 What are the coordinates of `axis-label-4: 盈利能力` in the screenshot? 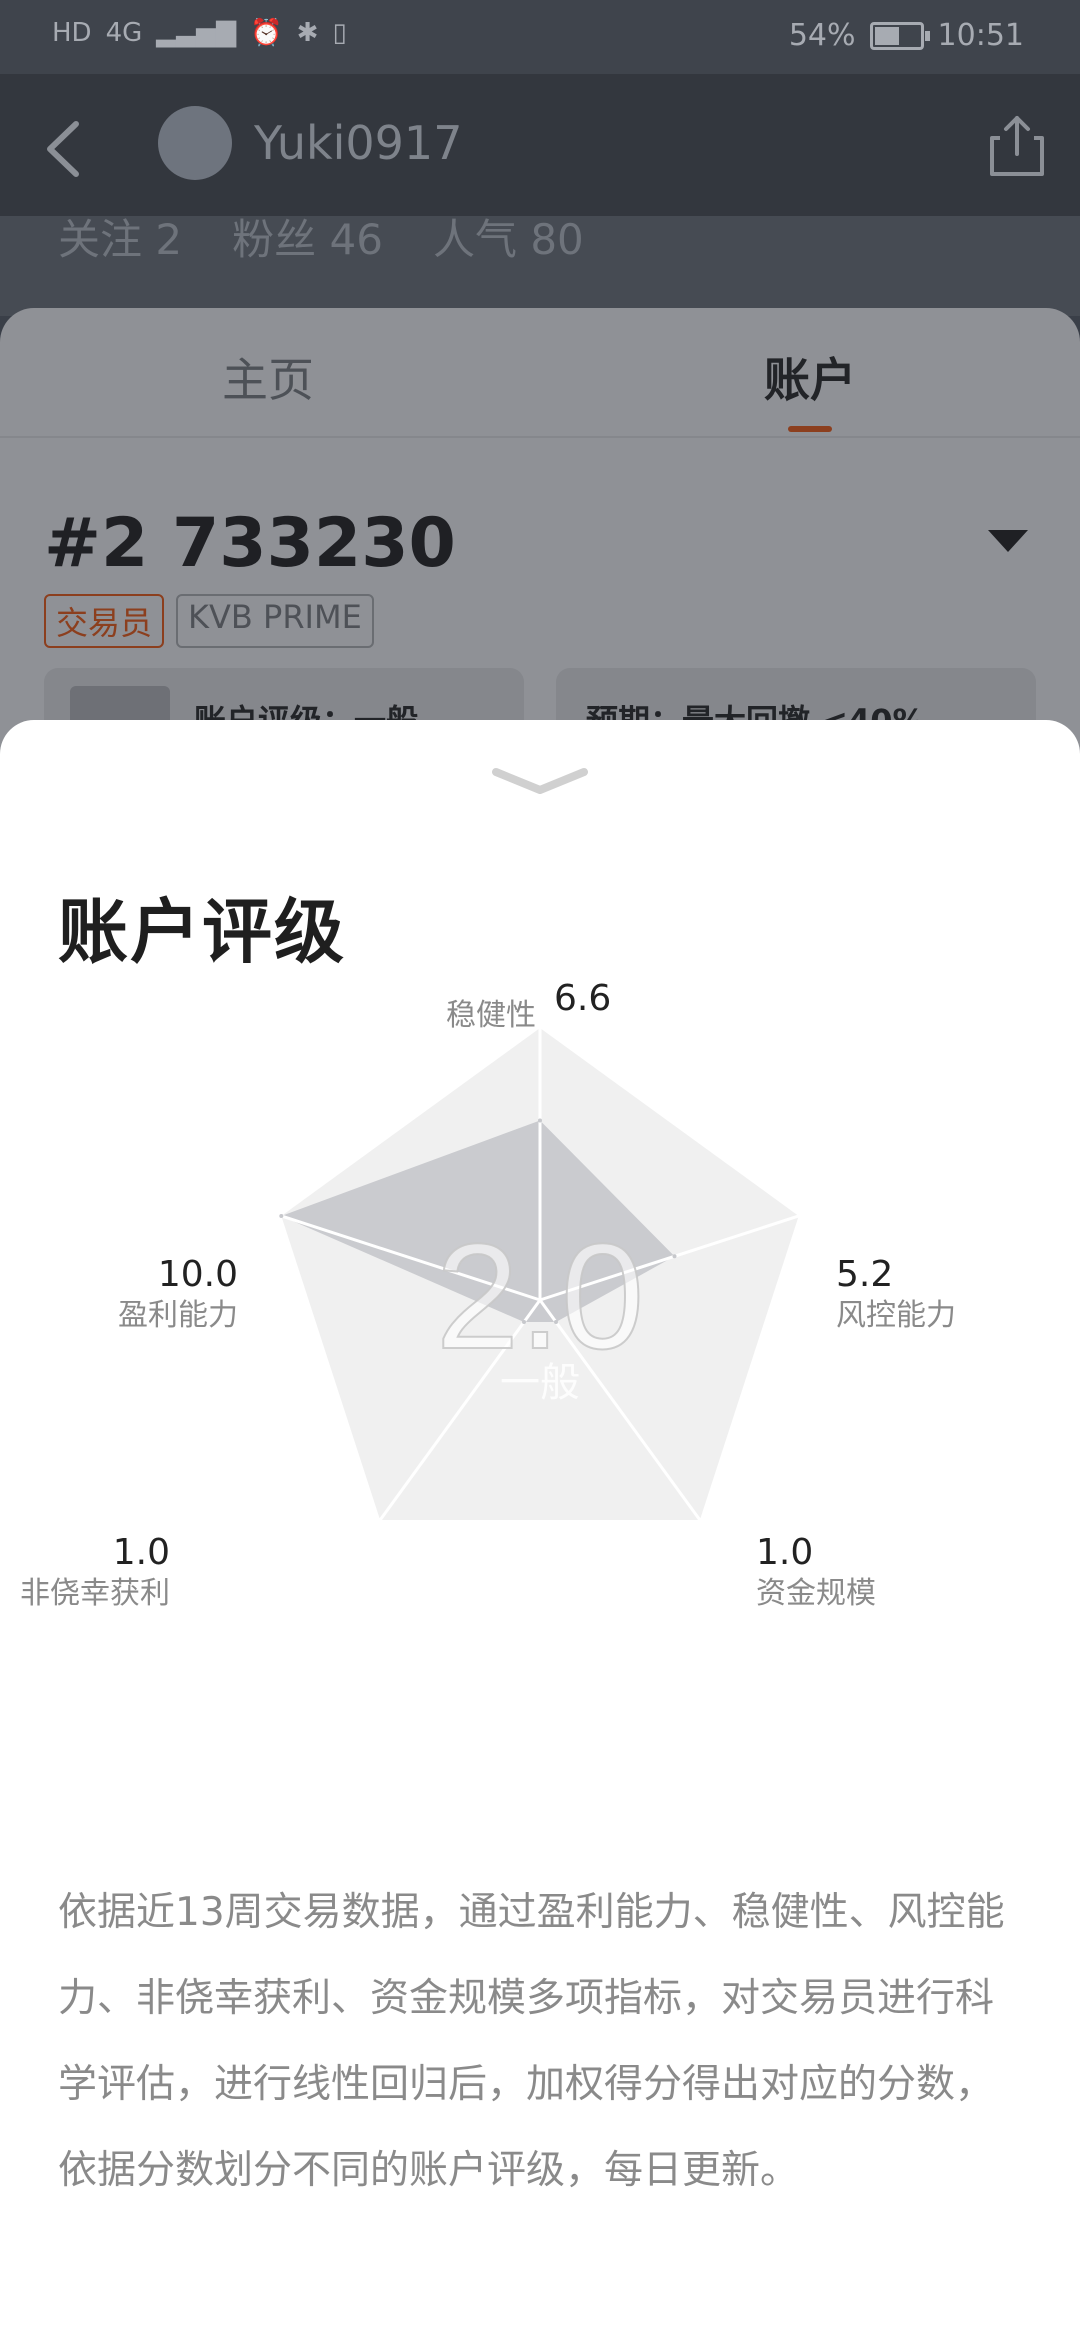 It's located at (178, 1315).